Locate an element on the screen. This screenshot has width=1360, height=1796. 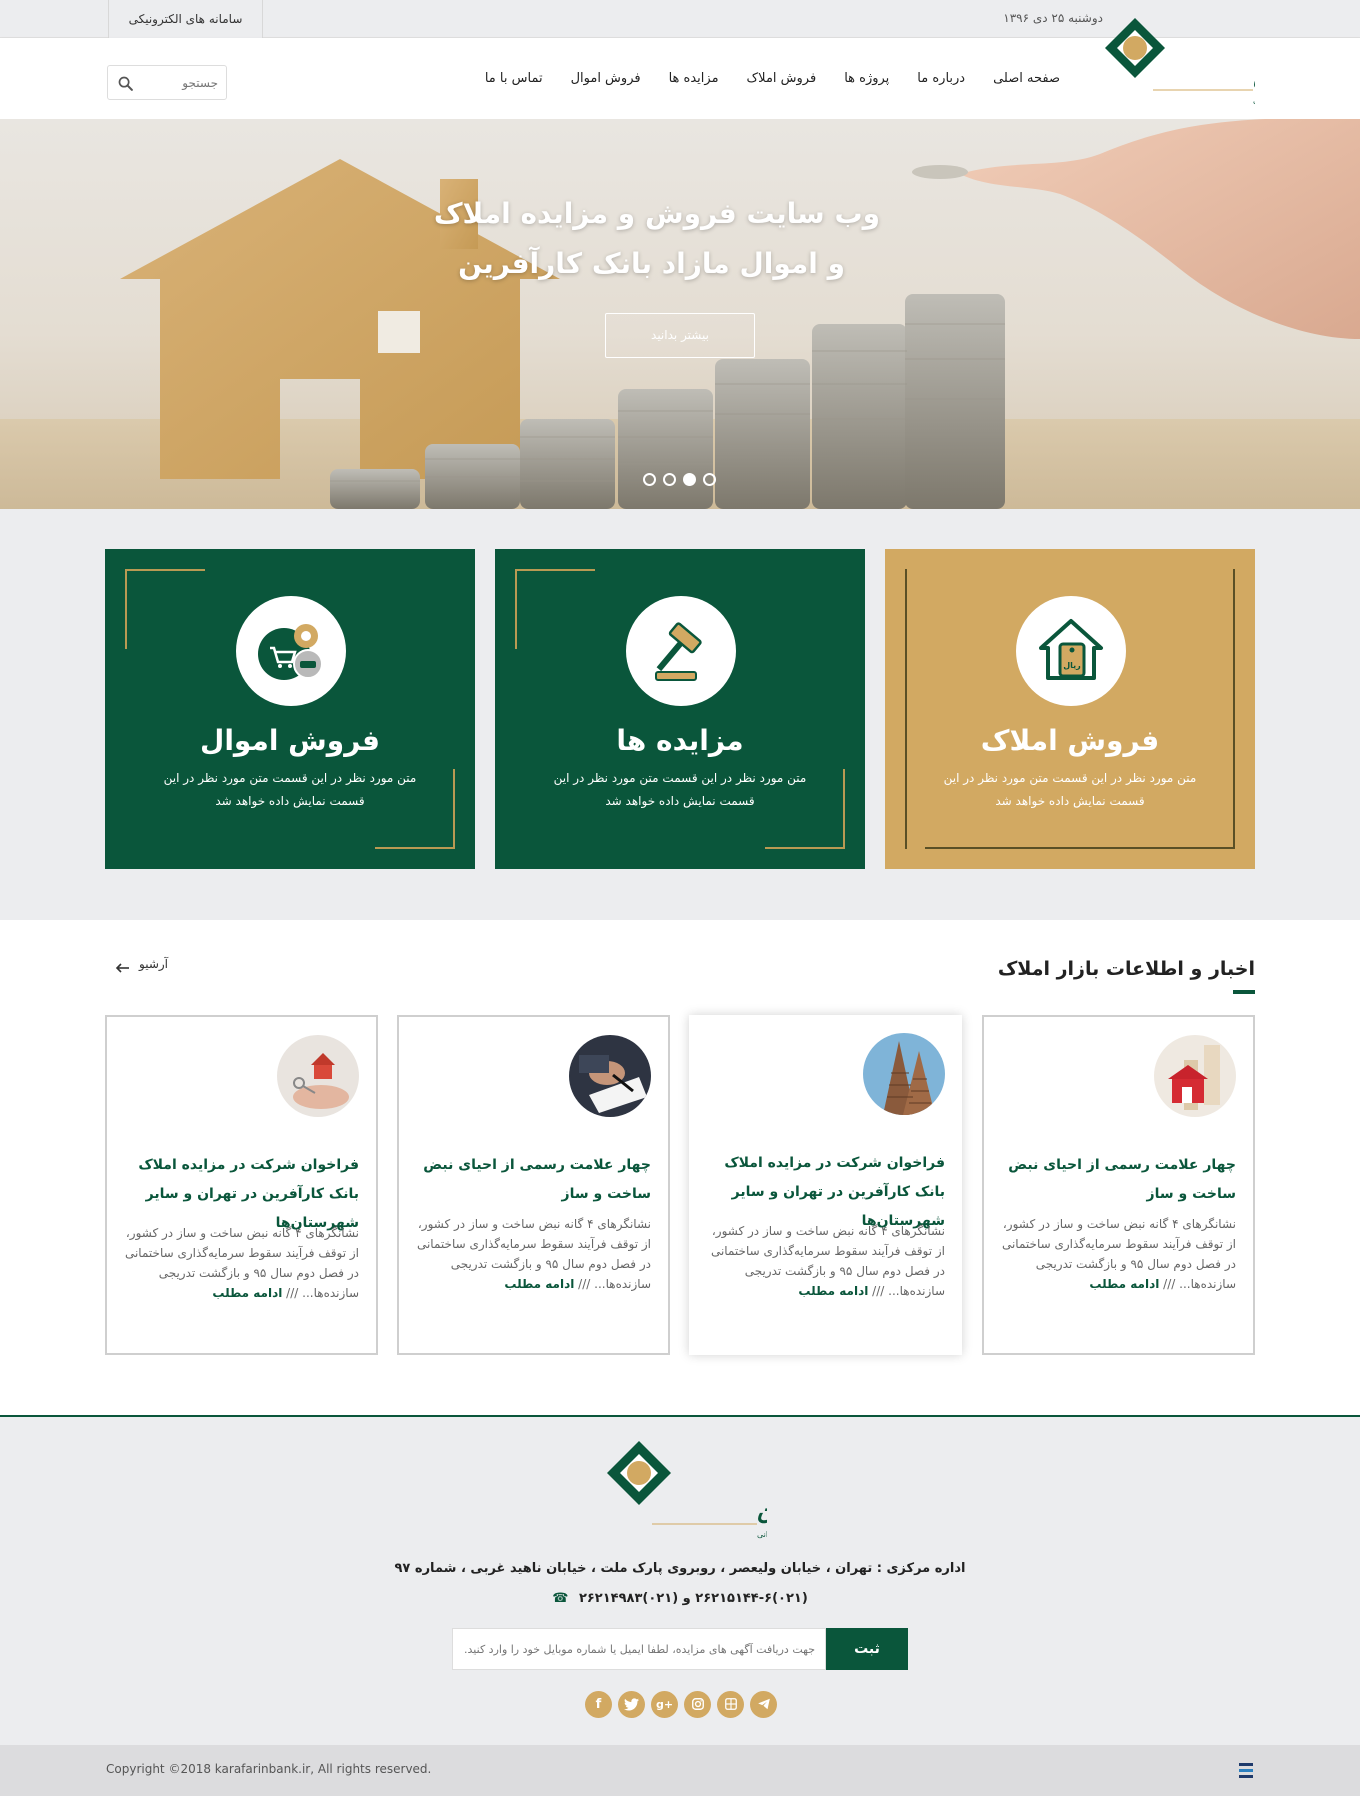
nav-auctions: مزایده ها is located at coordinates (694, 78).